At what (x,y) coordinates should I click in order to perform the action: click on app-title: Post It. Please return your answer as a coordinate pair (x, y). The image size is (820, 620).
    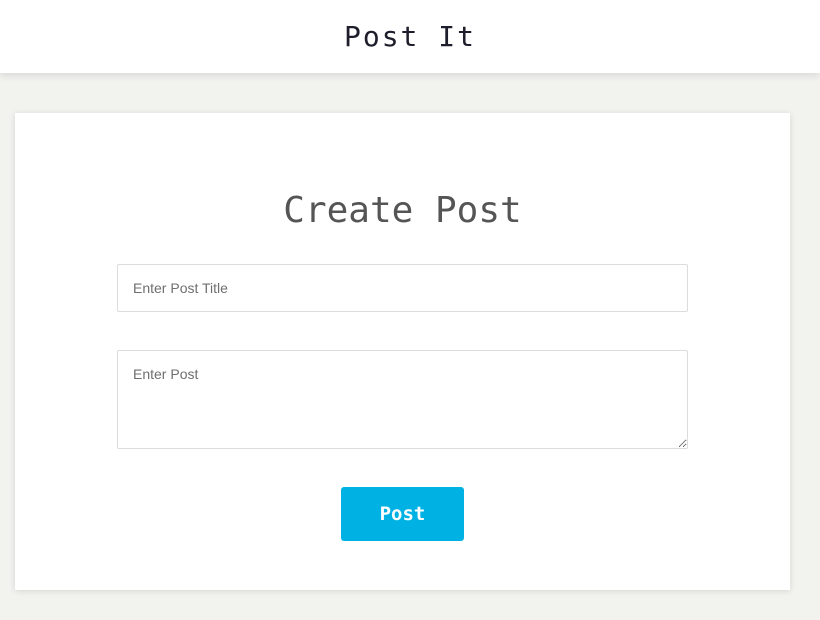
    Looking at the image, I should click on (409, 36).